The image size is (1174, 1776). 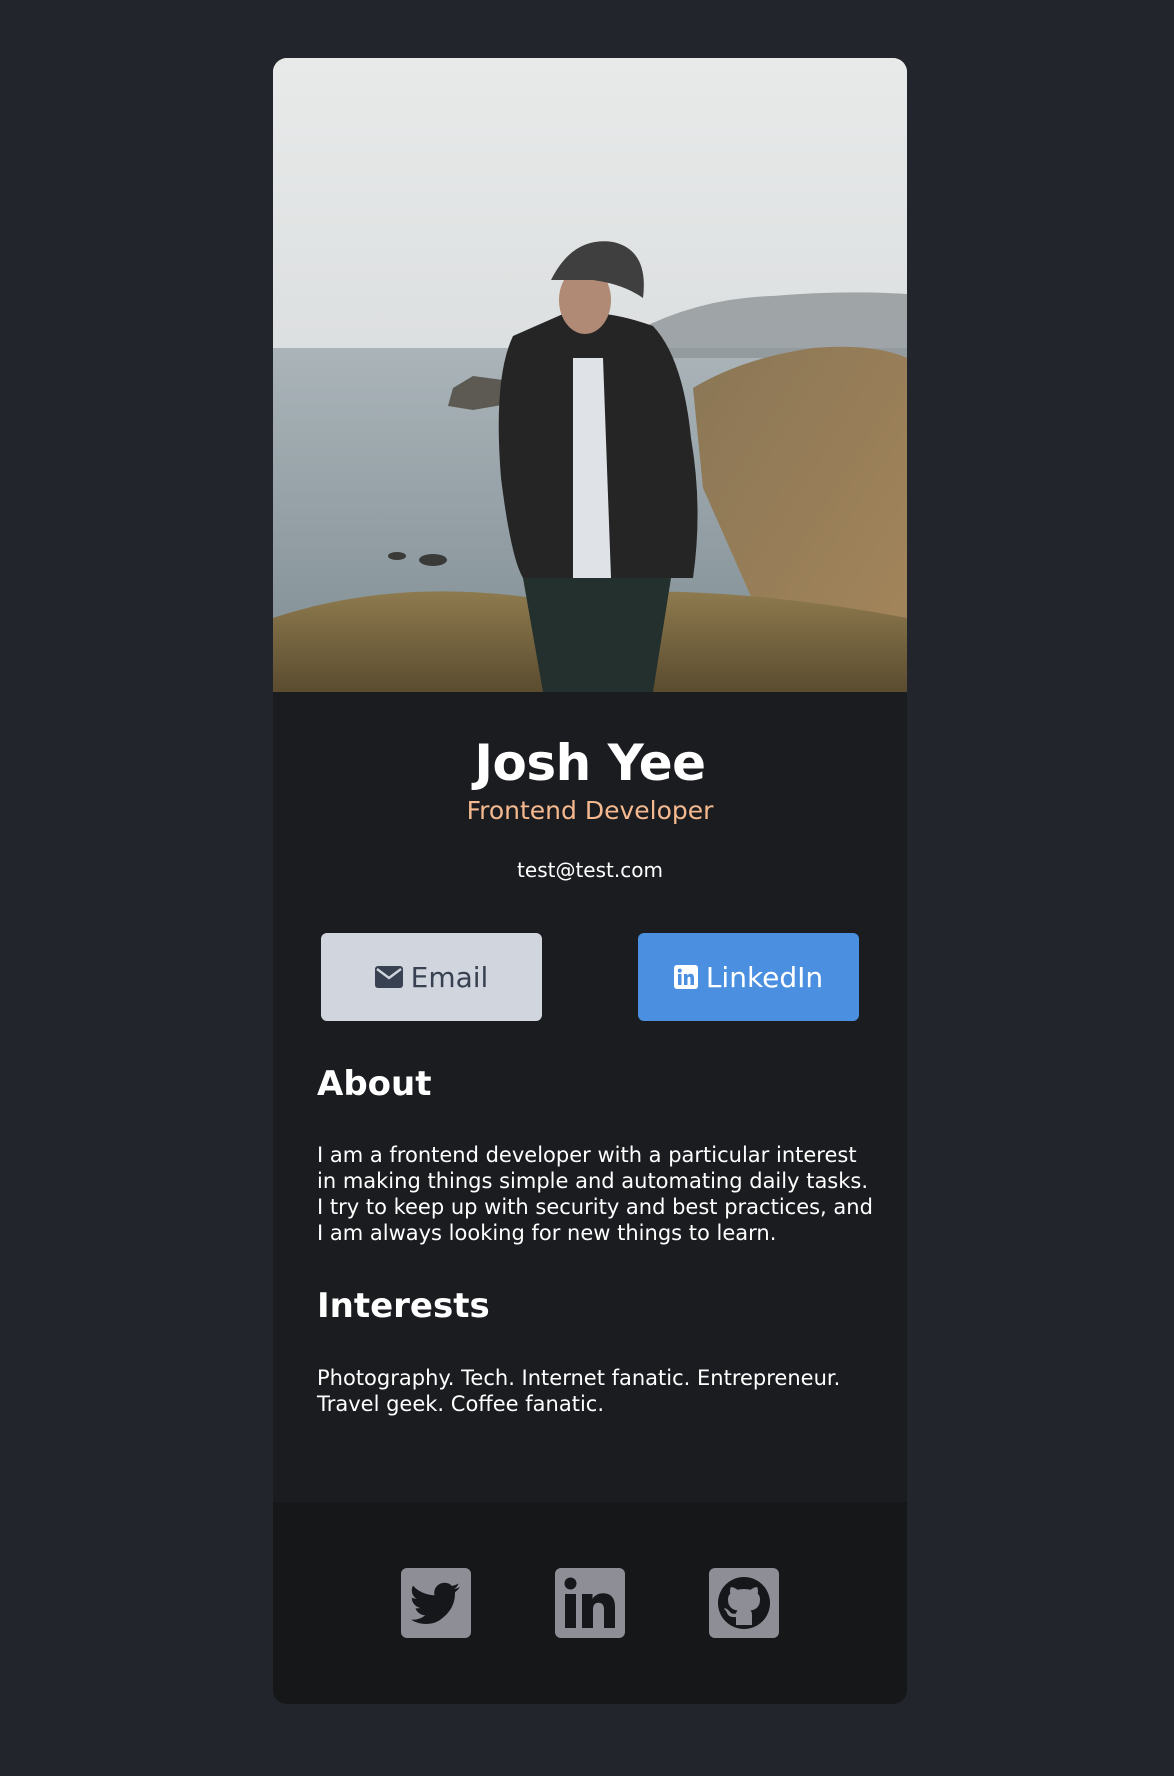 I want to click on profile-email: test@test.com, so click(x=590, y=870).